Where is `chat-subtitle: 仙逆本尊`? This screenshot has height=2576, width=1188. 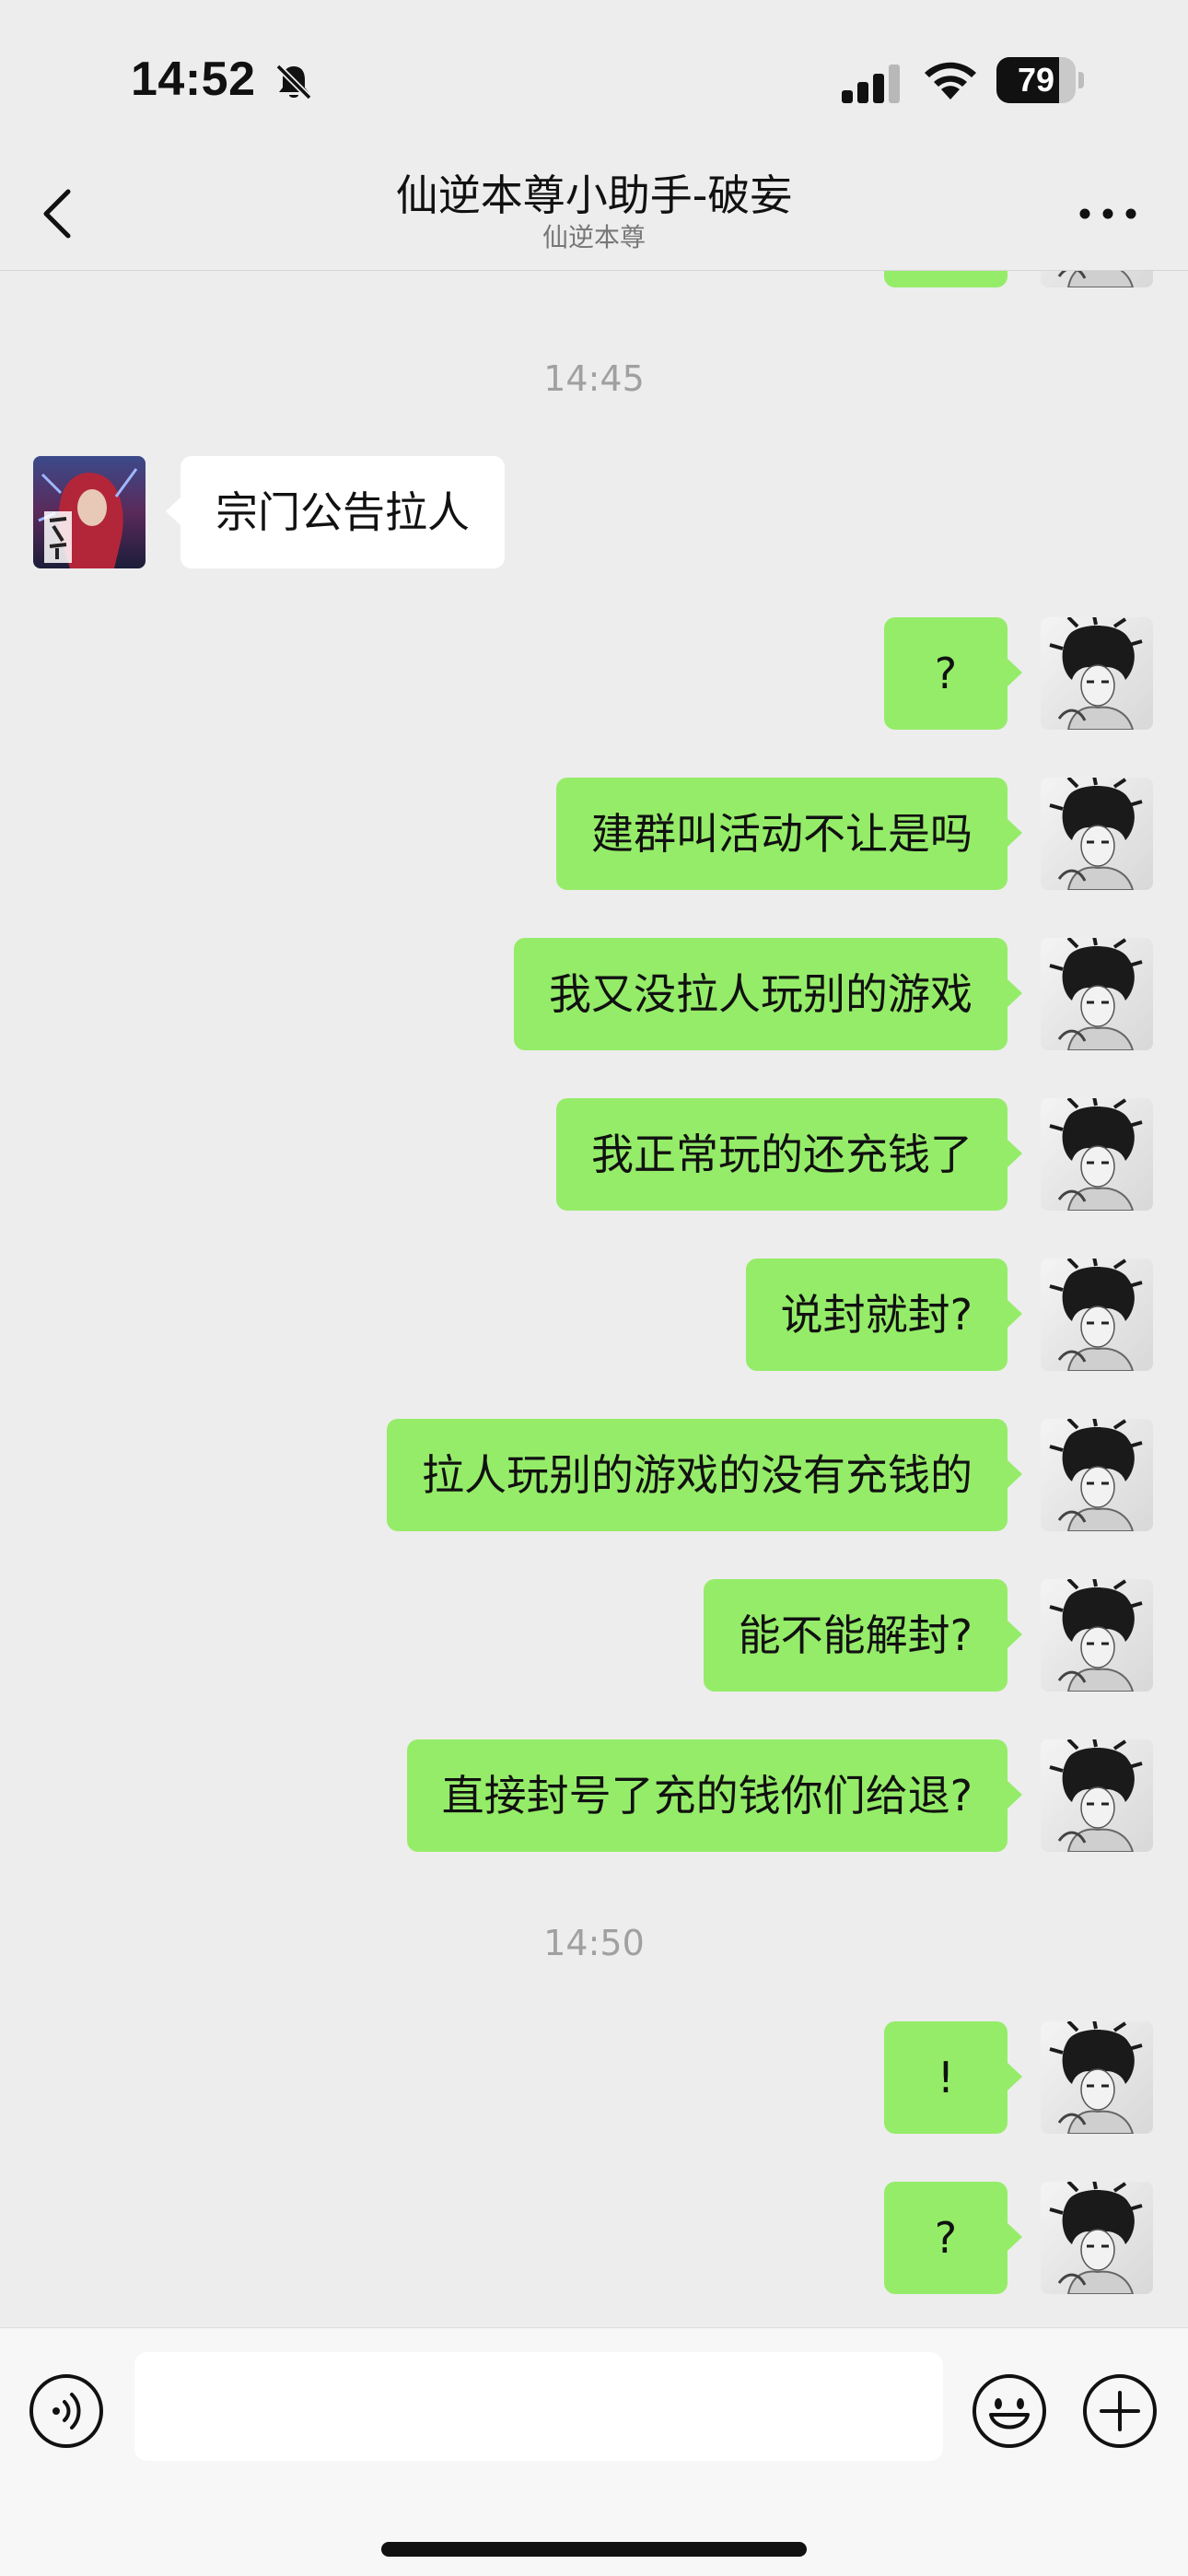 chat-subtitle: 仙逆本尊 is located at coordinates (594, 237).